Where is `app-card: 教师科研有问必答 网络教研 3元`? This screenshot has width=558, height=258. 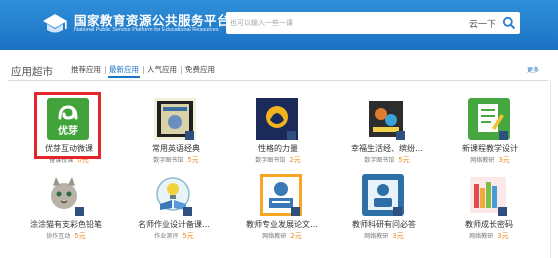 app-card: 教师科研有问必答 网络教研 3元 is located at coordinates (384, 209).